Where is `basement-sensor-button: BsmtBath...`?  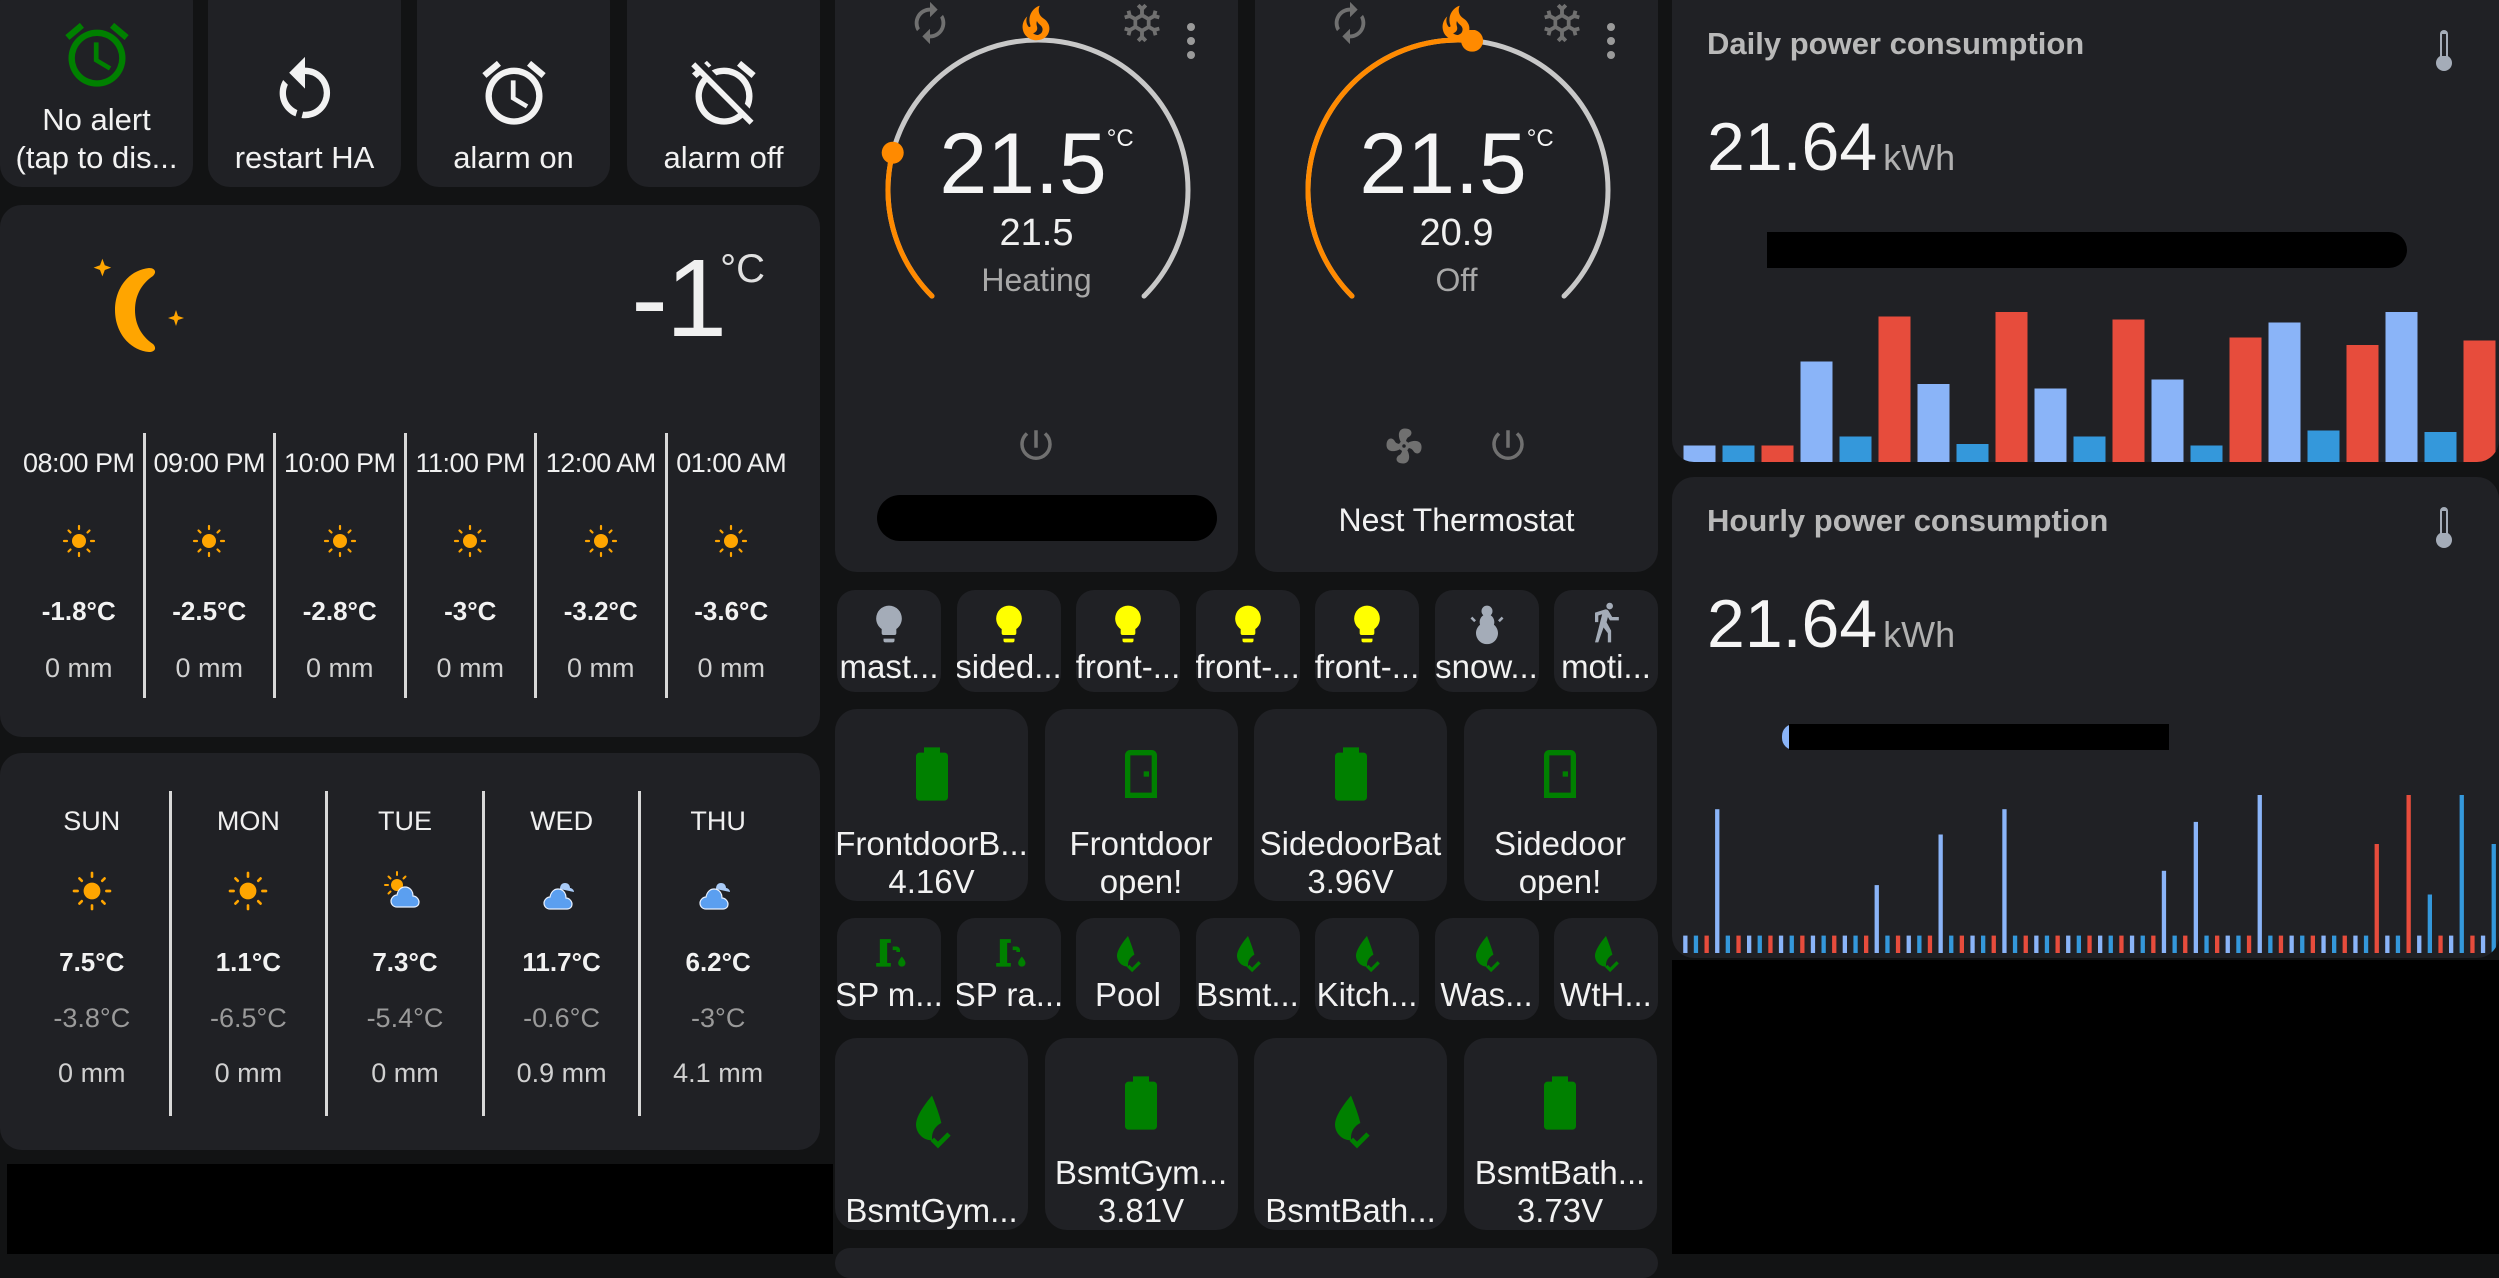 basement-sensor-button: BsmtBath... is located at coordinates (1350, 1134).